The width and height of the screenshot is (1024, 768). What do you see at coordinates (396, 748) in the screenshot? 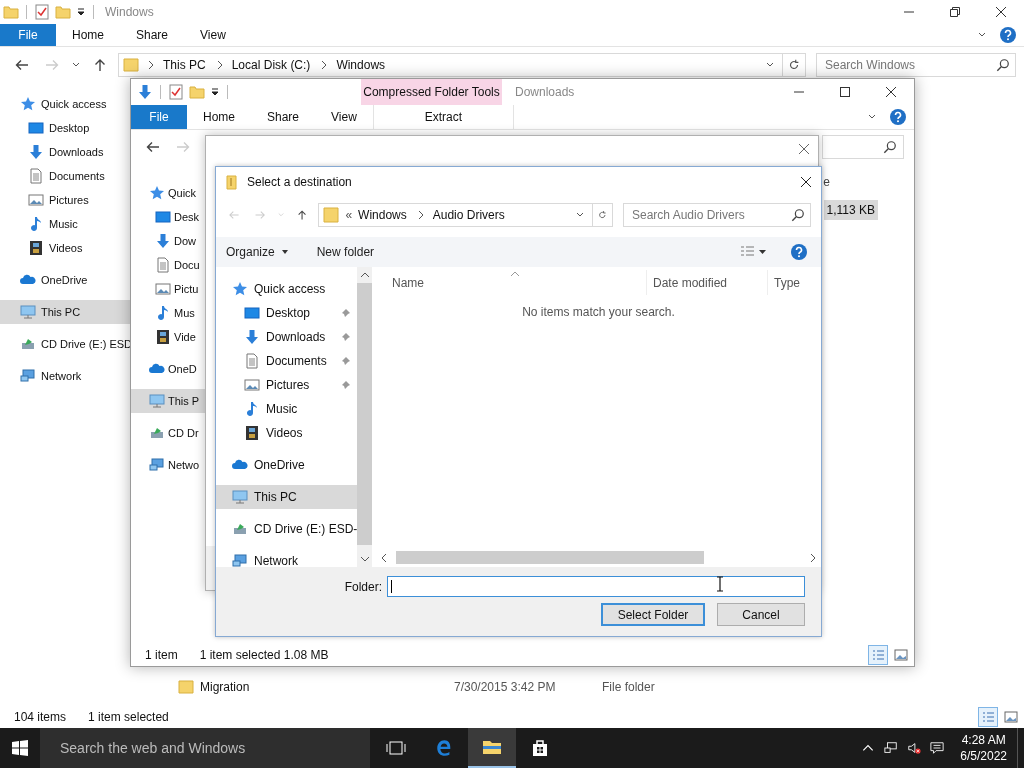
I see `task-view-icon` at bounding box center [396, 748].